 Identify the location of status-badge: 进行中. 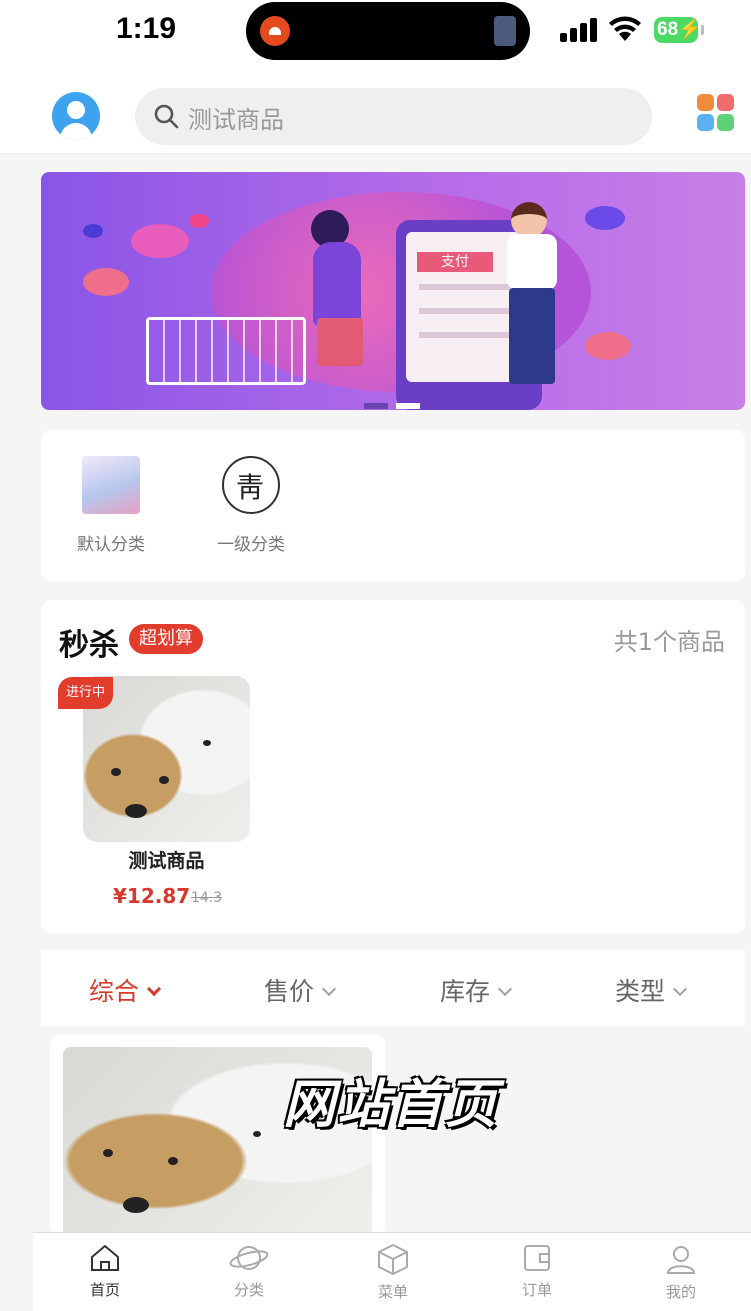
(86, 693).